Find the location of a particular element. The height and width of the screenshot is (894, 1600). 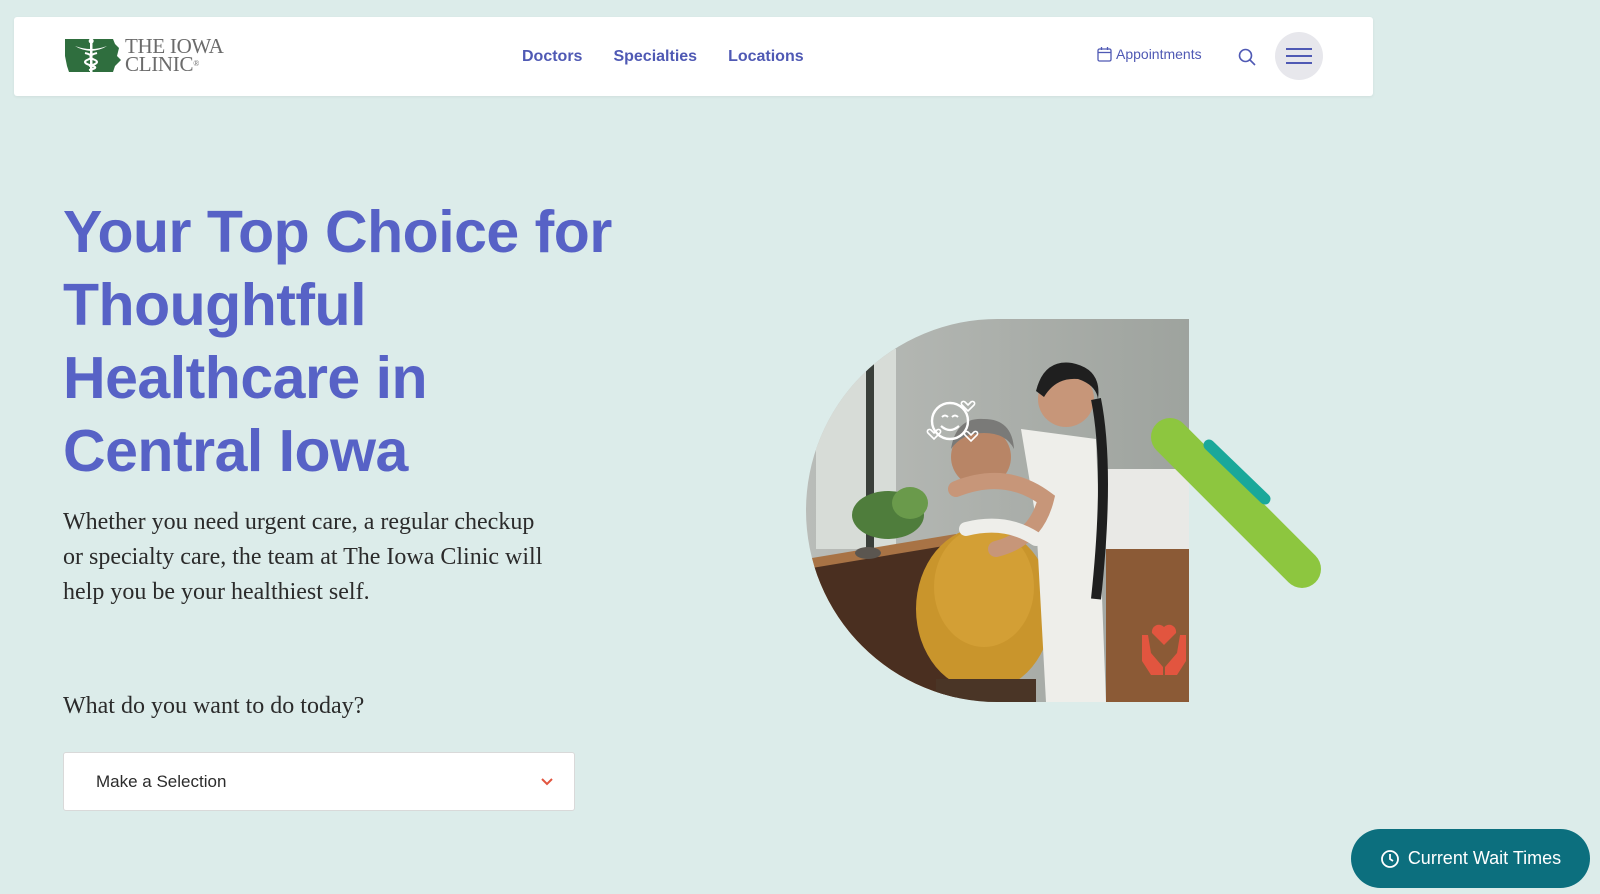

iowa-caduceus-logo-icon is located at coordinates (93, 55).